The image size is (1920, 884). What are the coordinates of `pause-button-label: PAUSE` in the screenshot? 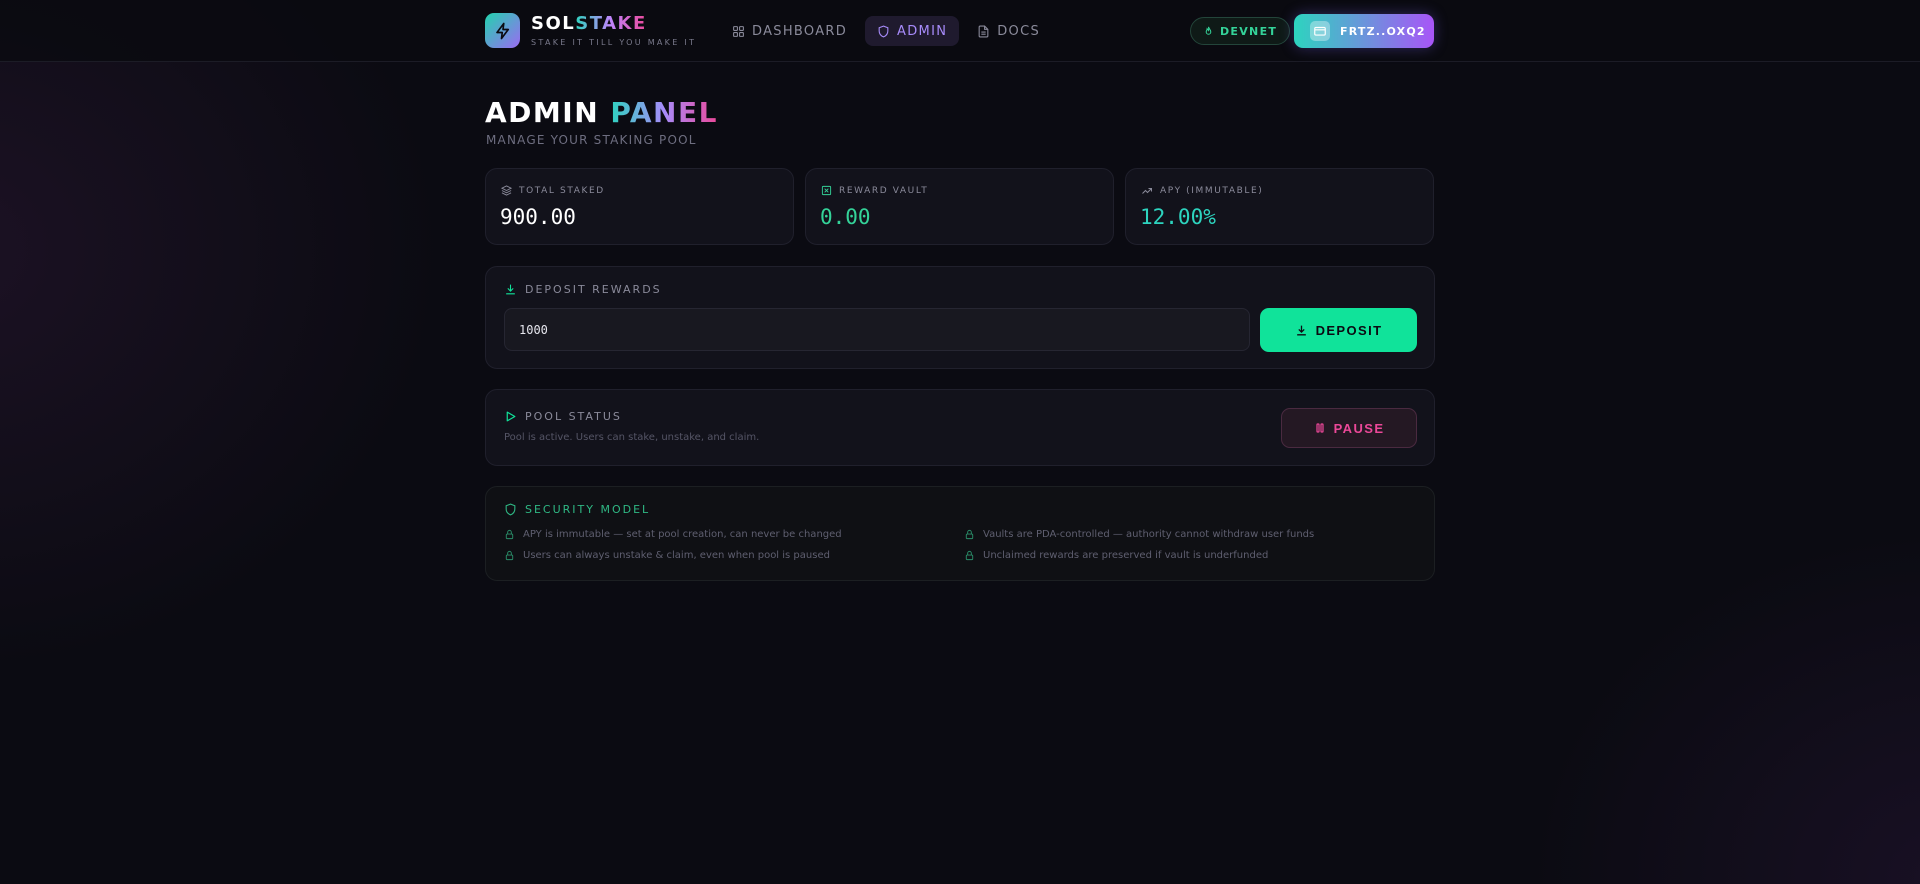 It's located at (1359, 428).